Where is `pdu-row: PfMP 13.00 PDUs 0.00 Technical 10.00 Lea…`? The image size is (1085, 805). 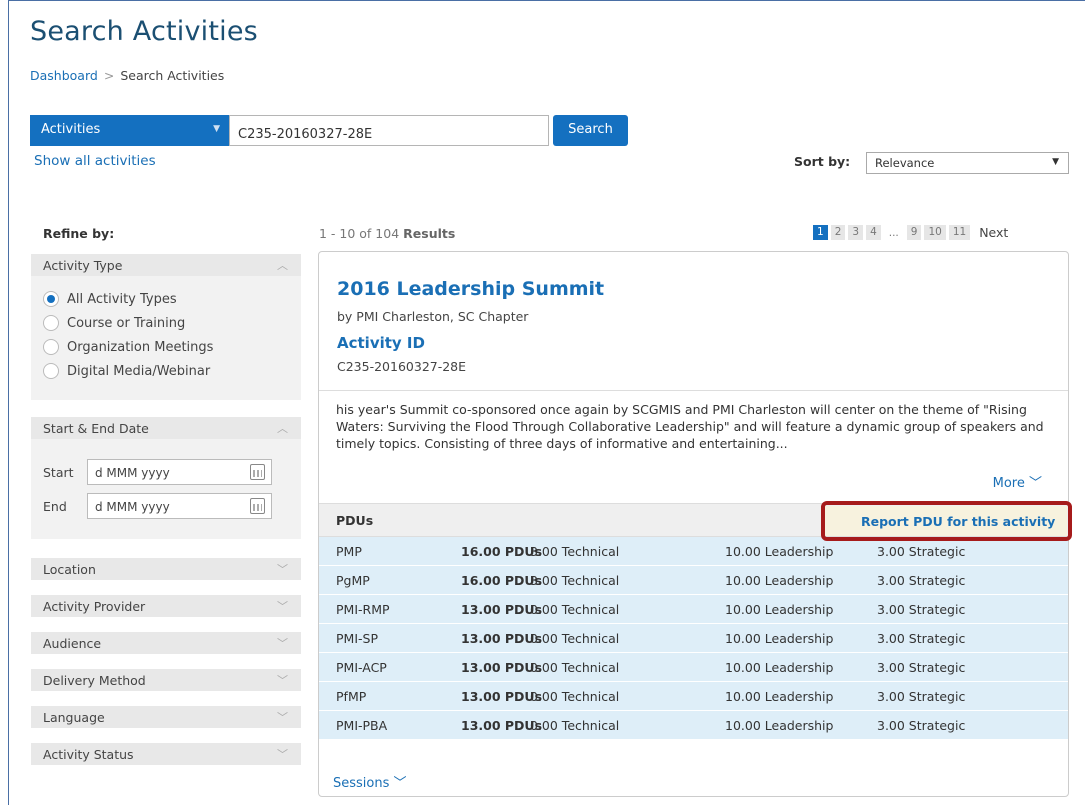 pdu-row: PfMP 13.00 PDUs 0.00 Technical 10.00 Lea… is located at coordinates (693, 696).